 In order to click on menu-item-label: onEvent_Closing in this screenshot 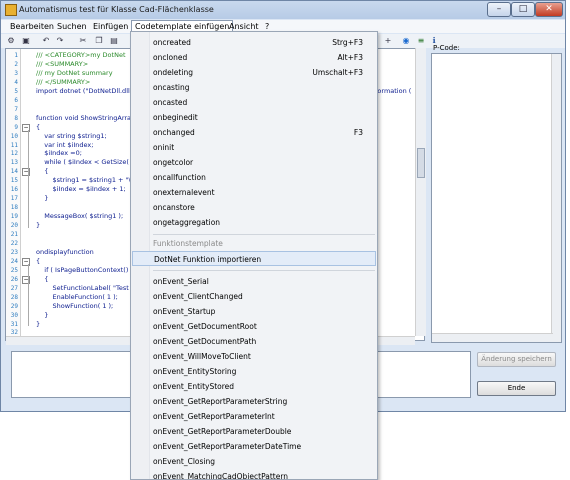, I will do `click(184, 461)`.